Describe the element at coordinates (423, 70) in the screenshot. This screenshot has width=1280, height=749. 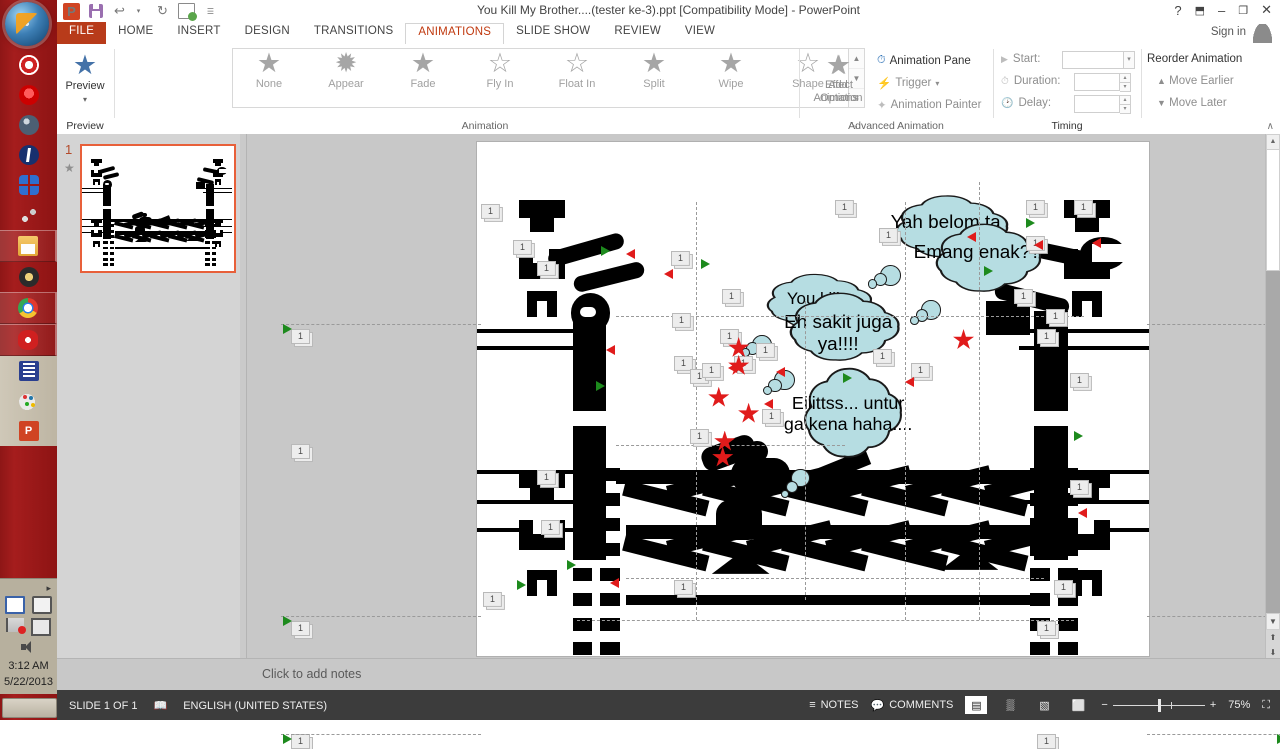
I see `animation-fade: ★ Fade` at that location.